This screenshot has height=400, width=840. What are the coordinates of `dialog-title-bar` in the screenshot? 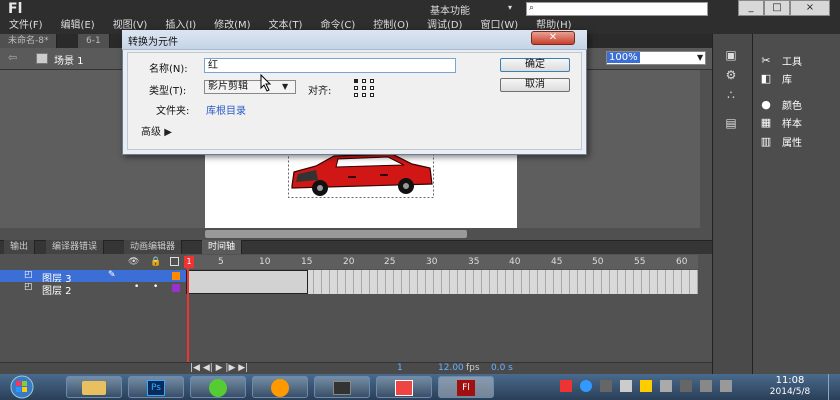 It's located at (354, 40).